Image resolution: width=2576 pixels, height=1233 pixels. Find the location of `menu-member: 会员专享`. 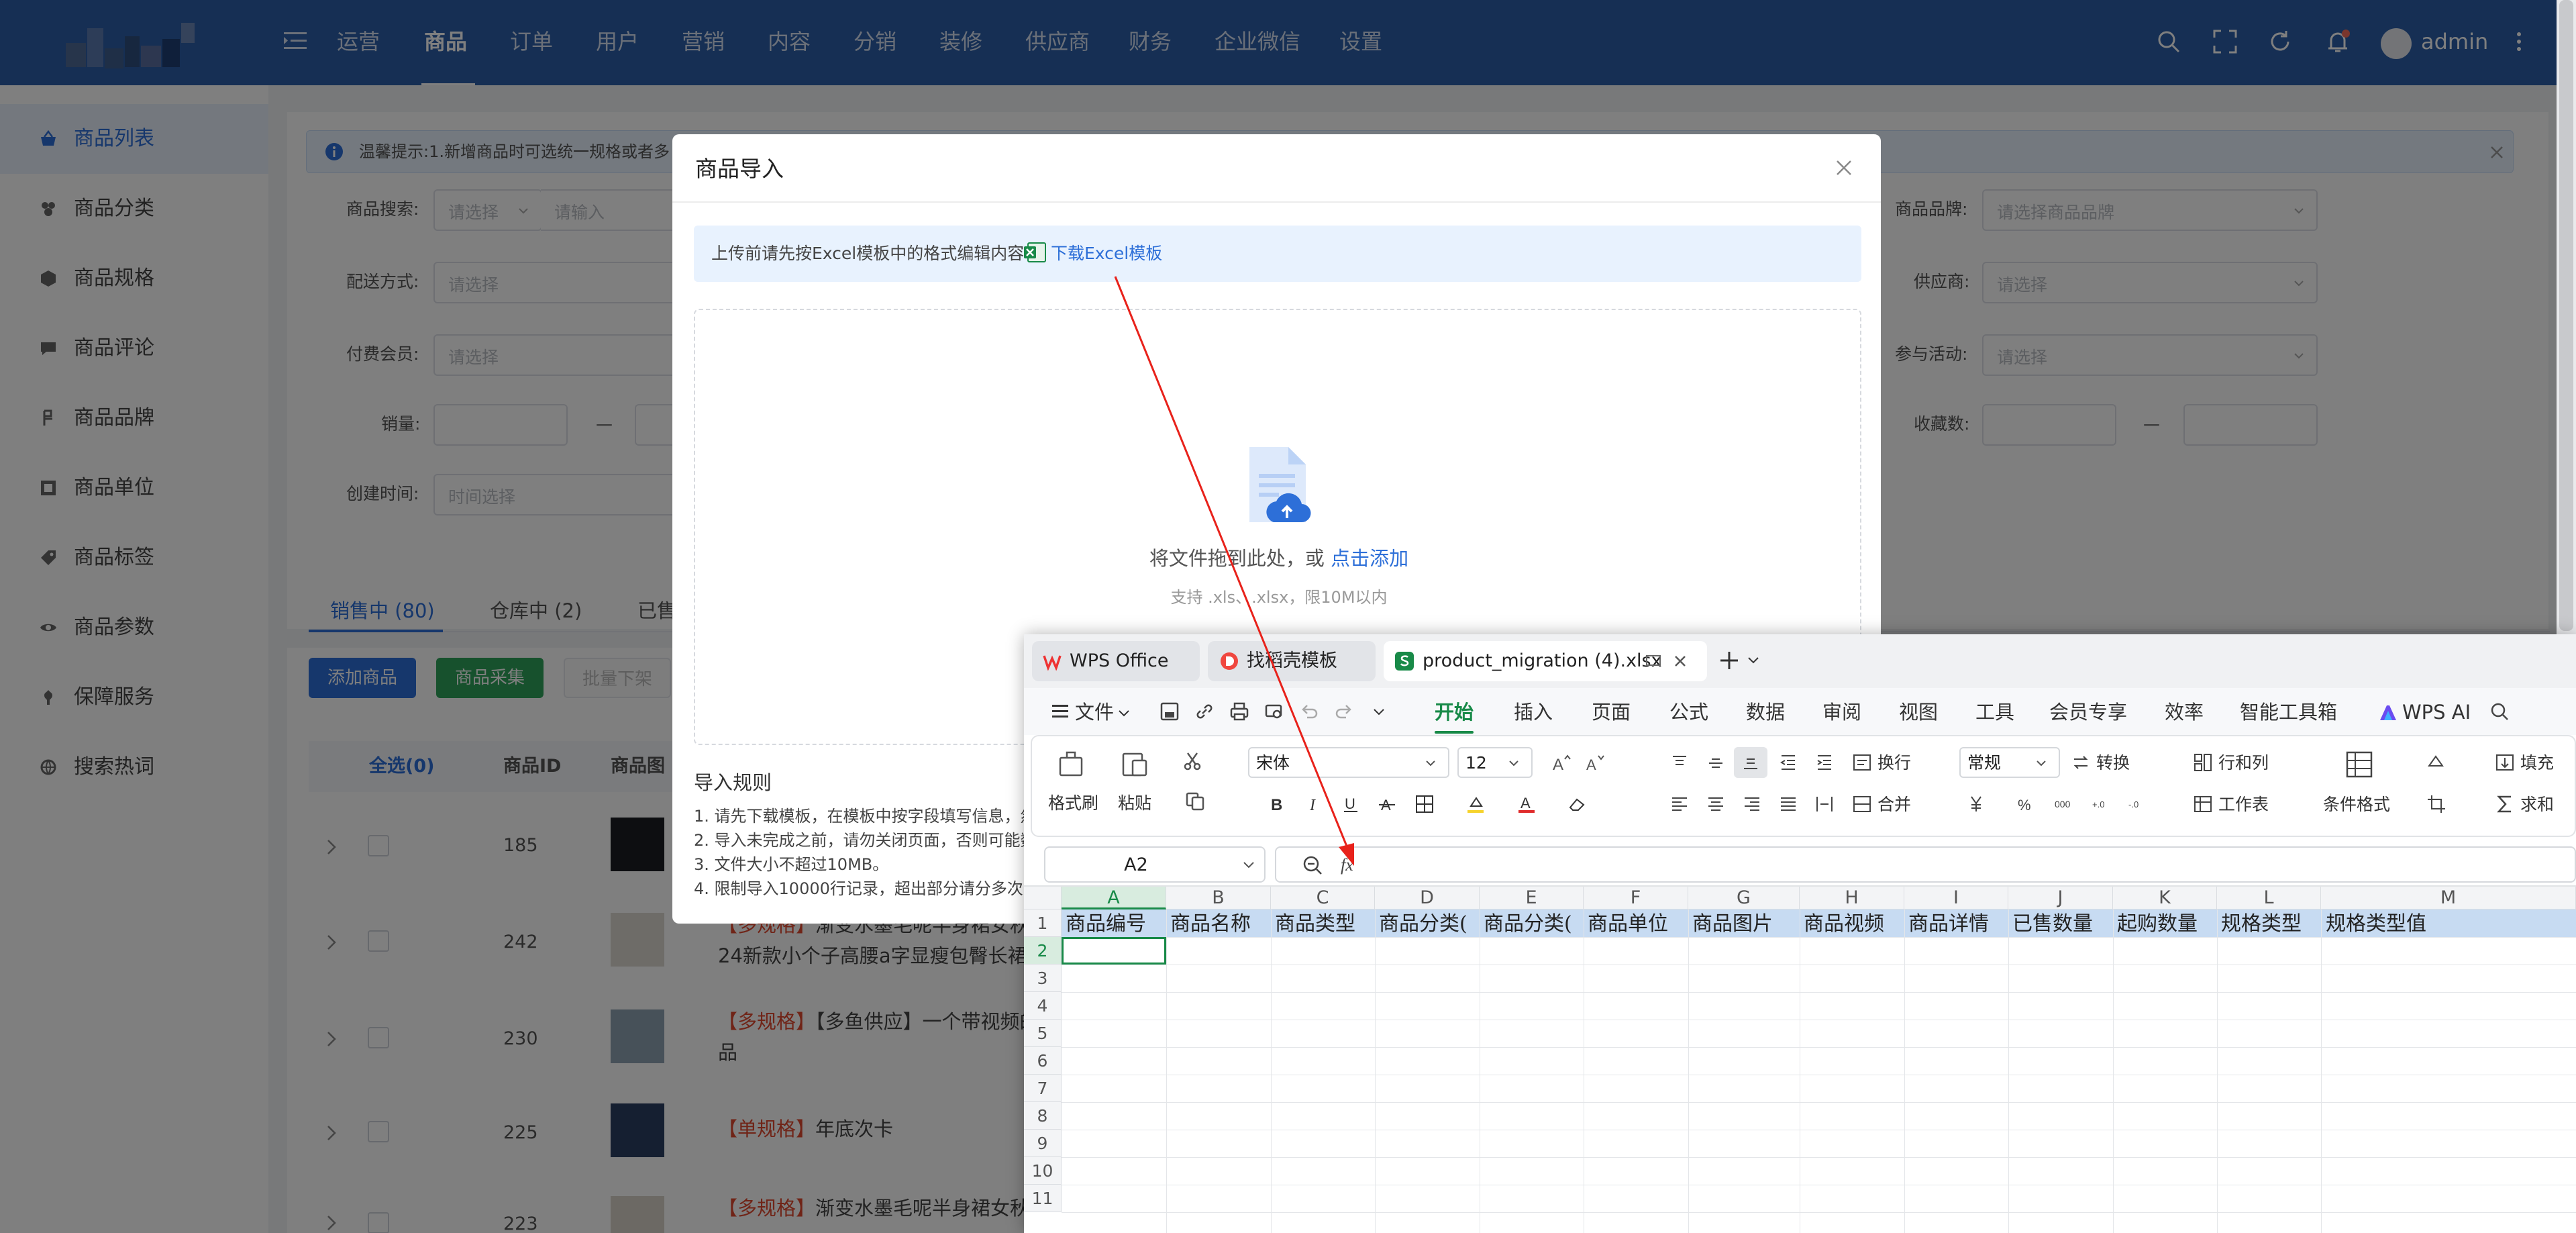

menu-member: 会员专享 is located at coordinates (2088, 712).